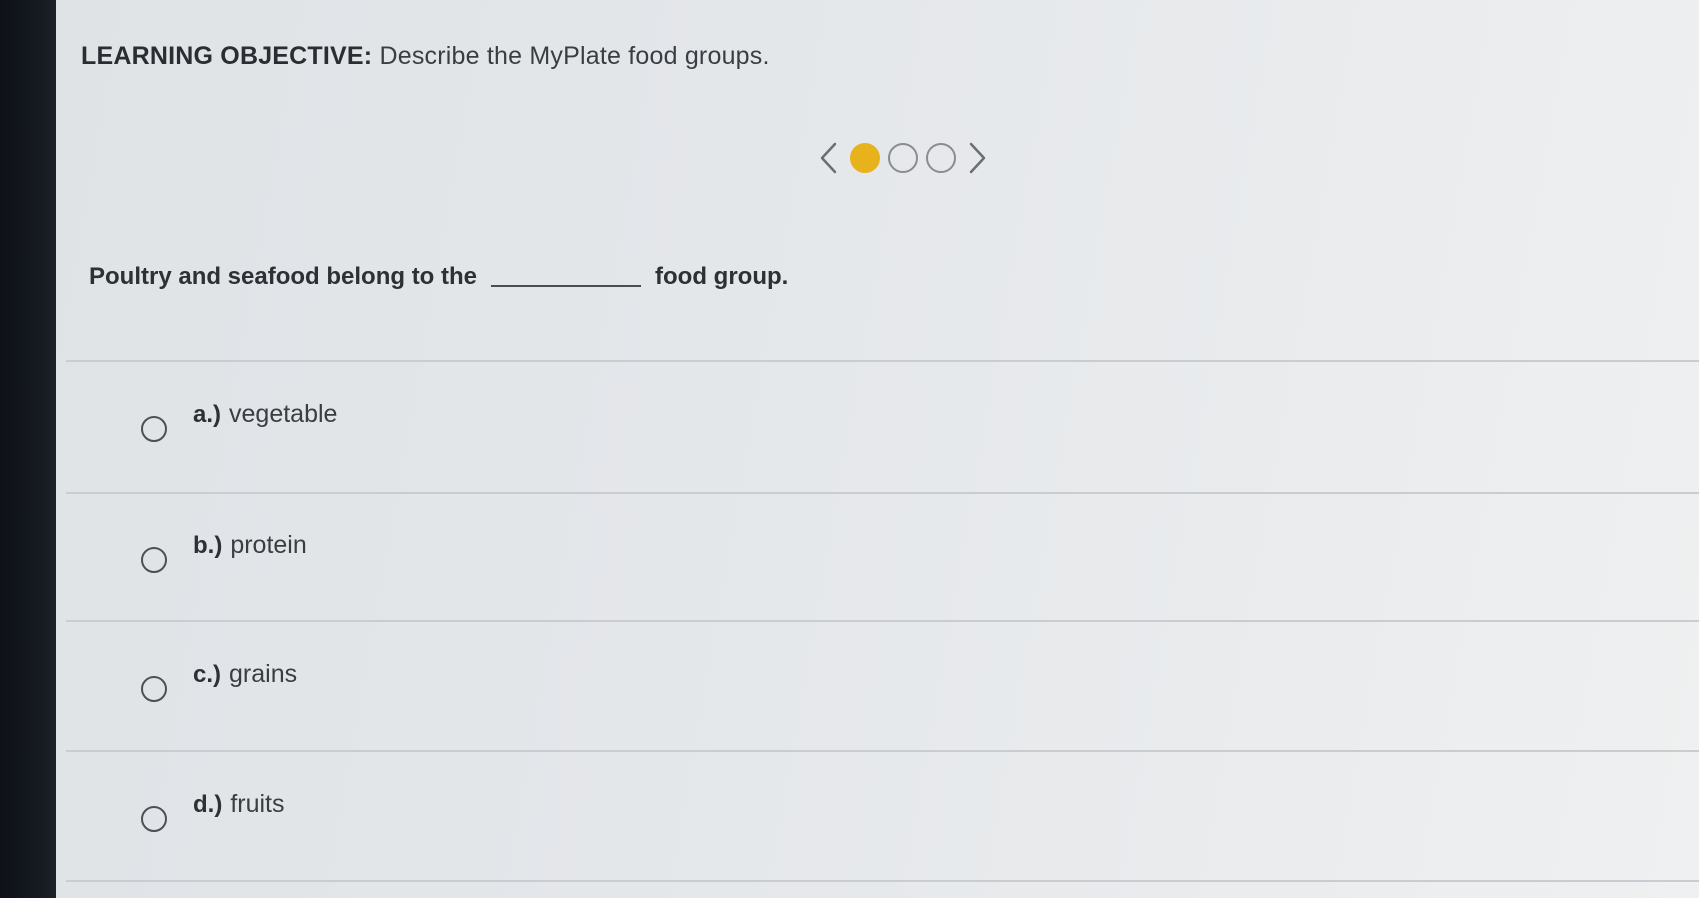 This screenshot has width=1699, height=898. Describe the element at coordinates (977, 158) in the screenshot. I see `chevron-right-icon` at that location.